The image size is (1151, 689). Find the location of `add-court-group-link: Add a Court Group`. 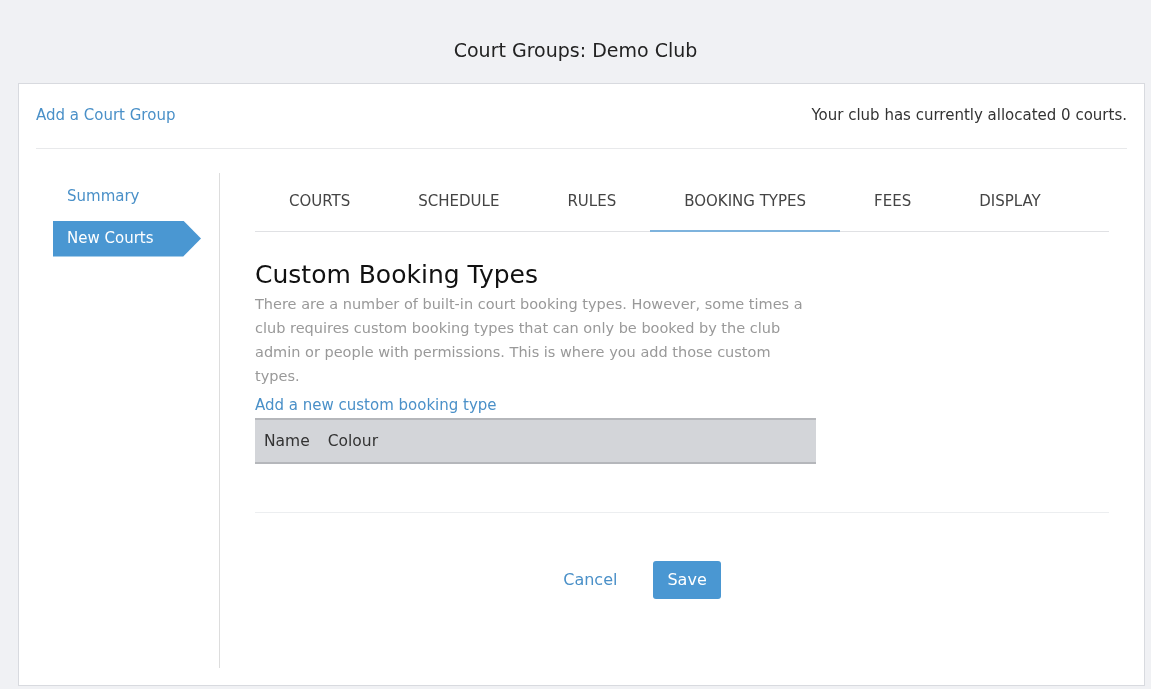

add-court-group-link: Add a Court Group is located at coordinates (106, 115).